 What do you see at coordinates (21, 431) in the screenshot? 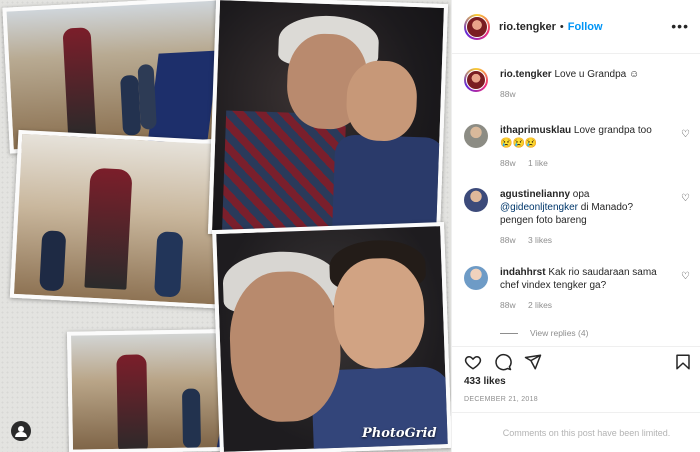
I see `profile-icon` at bounding box center [21, 431].